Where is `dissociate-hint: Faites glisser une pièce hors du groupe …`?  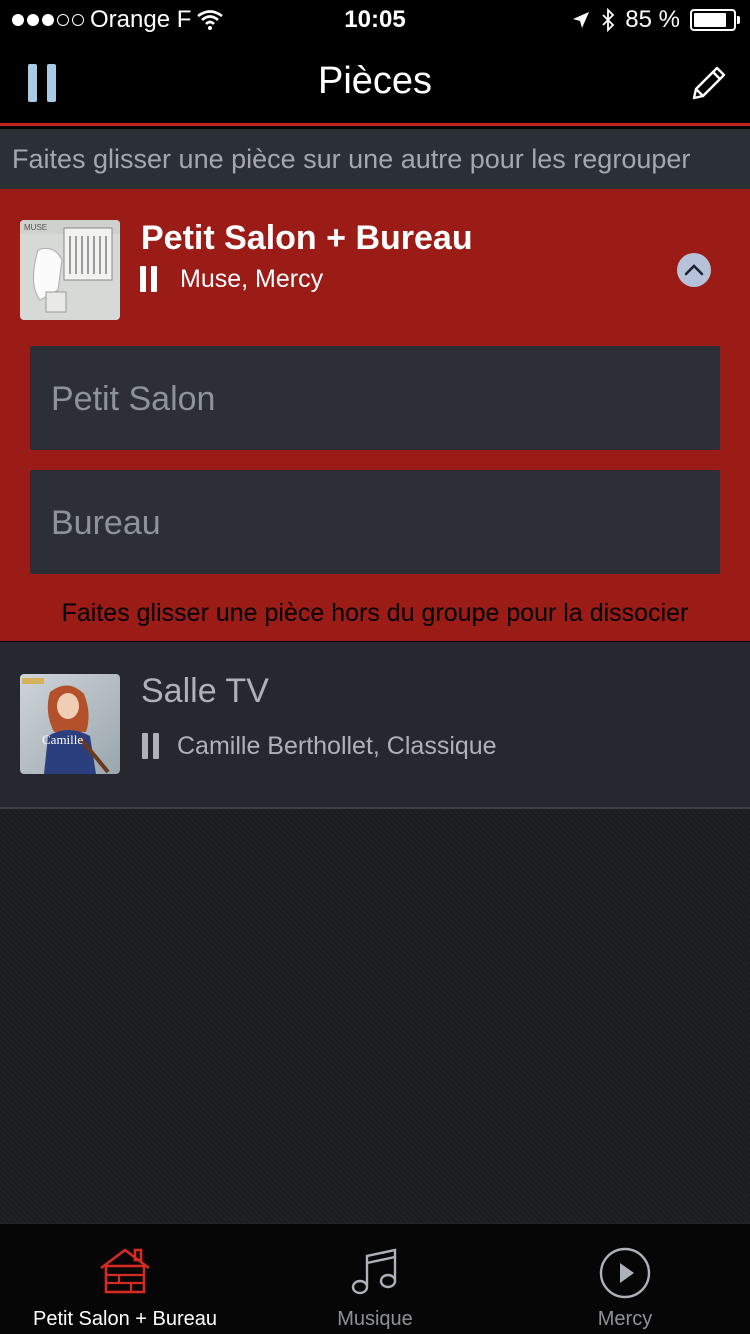 dissociate-hint: Faites glisser une pièce hors du groupe … is located at coordinates (375, 613).